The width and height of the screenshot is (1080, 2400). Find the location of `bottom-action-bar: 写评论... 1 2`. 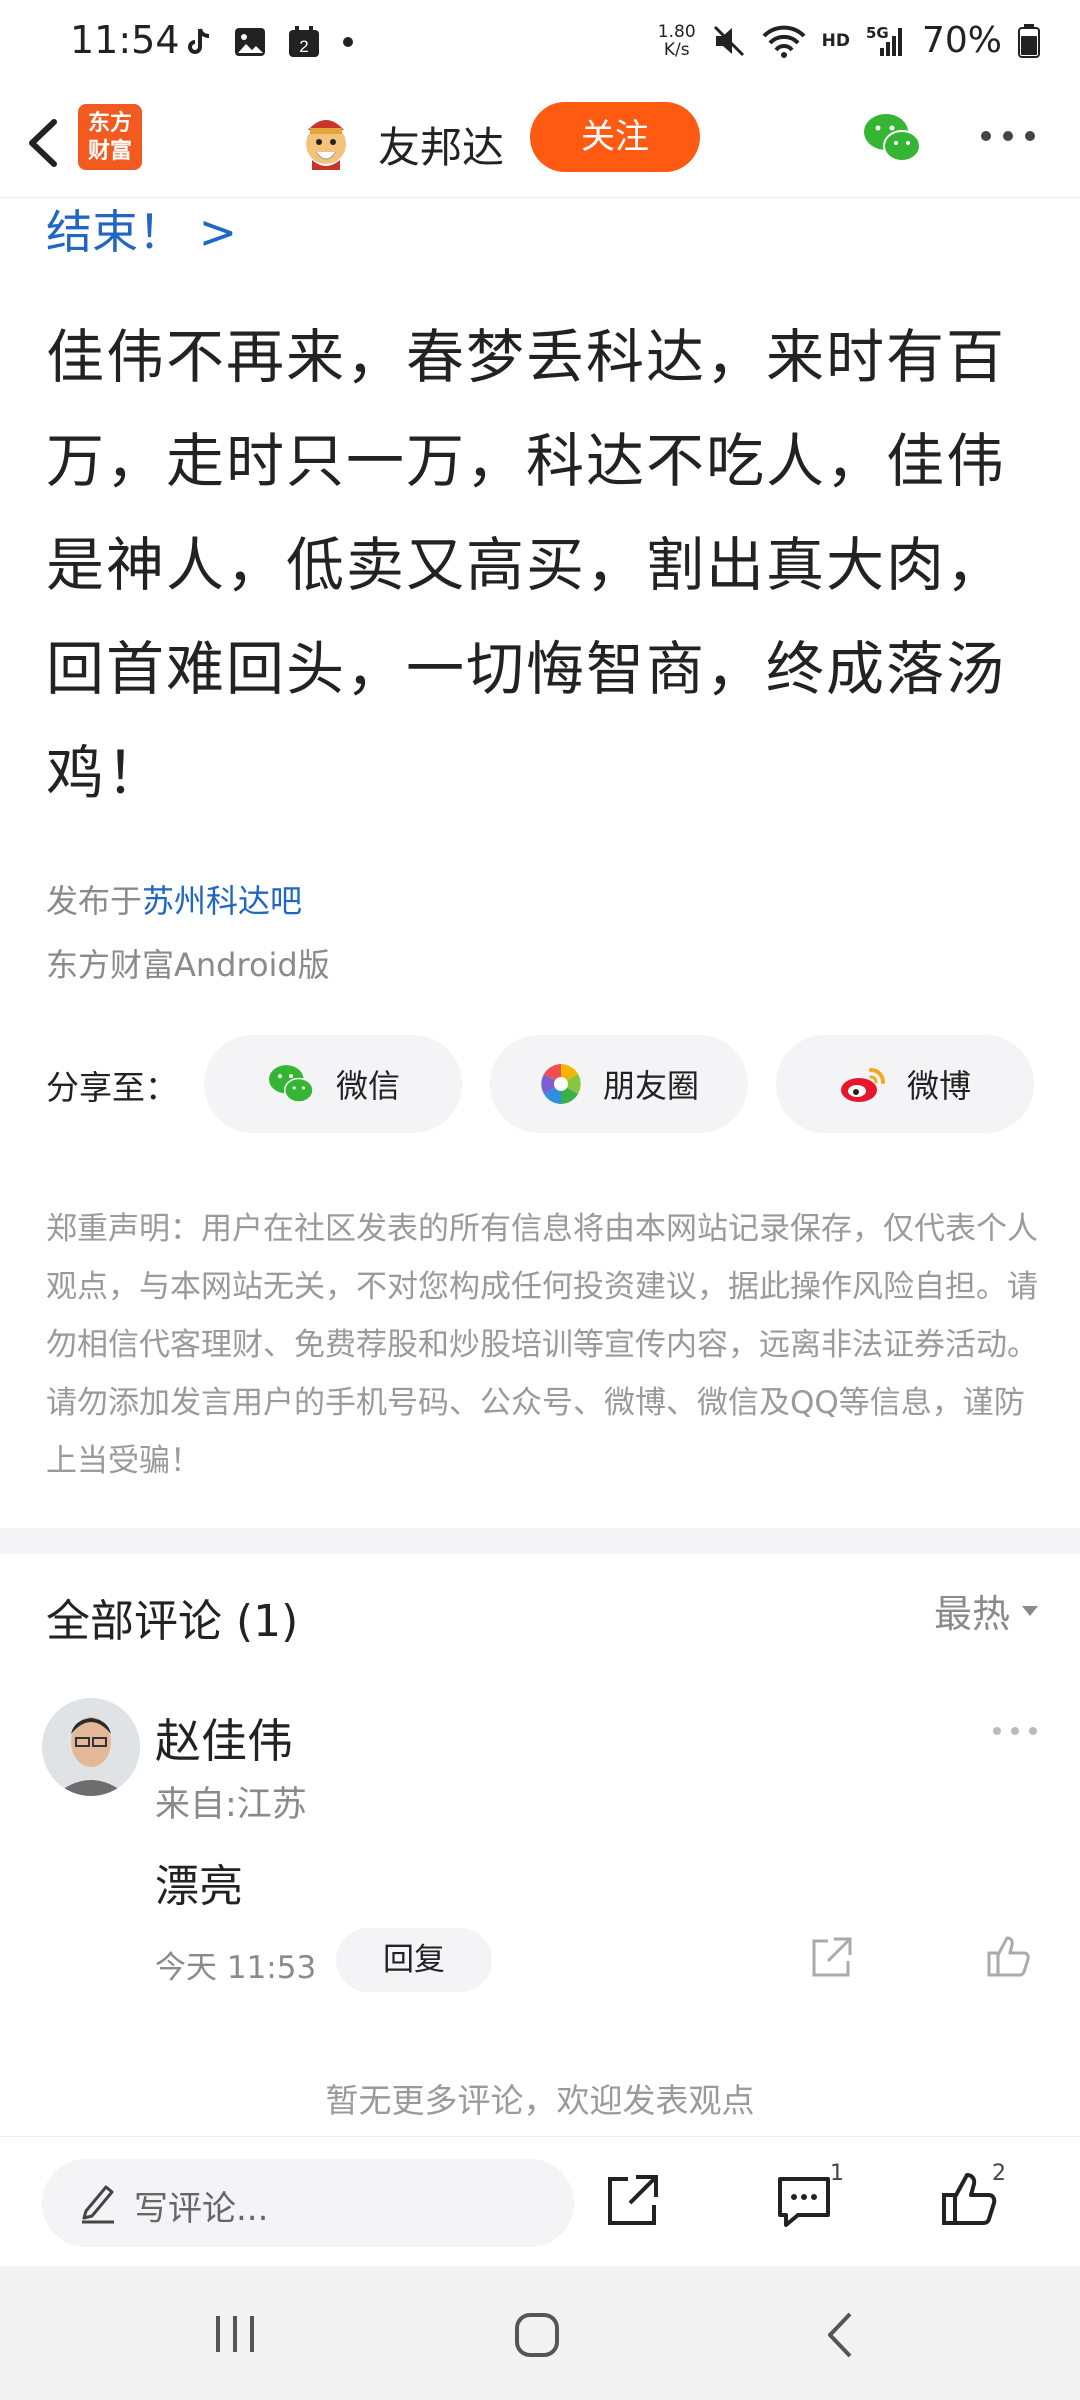

bottom-action-bar: 写评论... 1 2 is located at coordinates (540, 2201).